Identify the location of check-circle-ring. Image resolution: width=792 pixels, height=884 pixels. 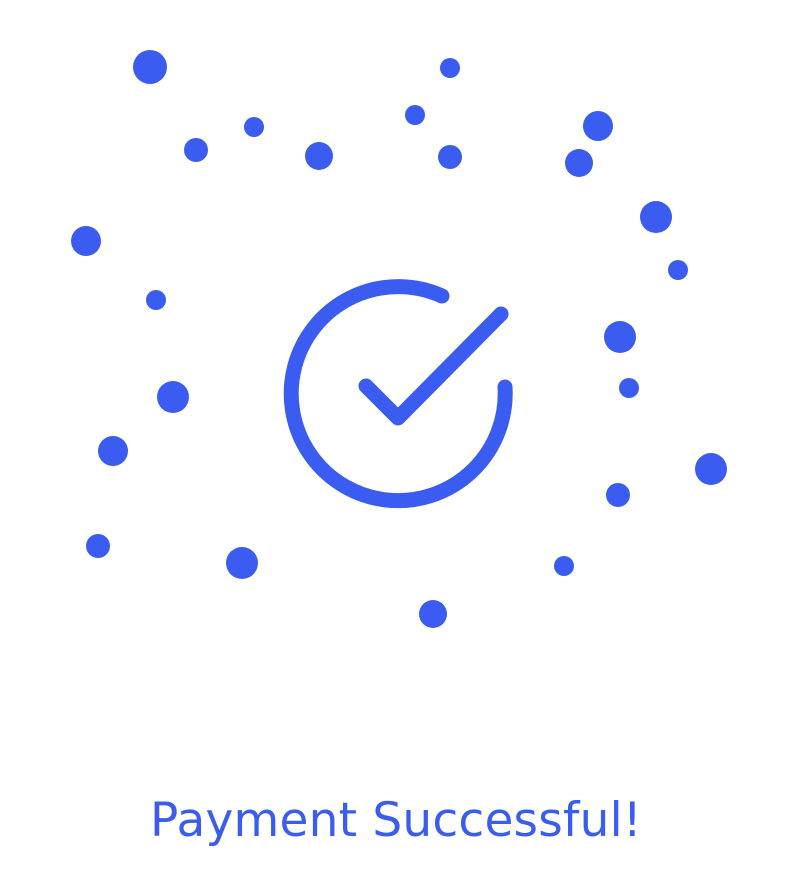
(398, 394).